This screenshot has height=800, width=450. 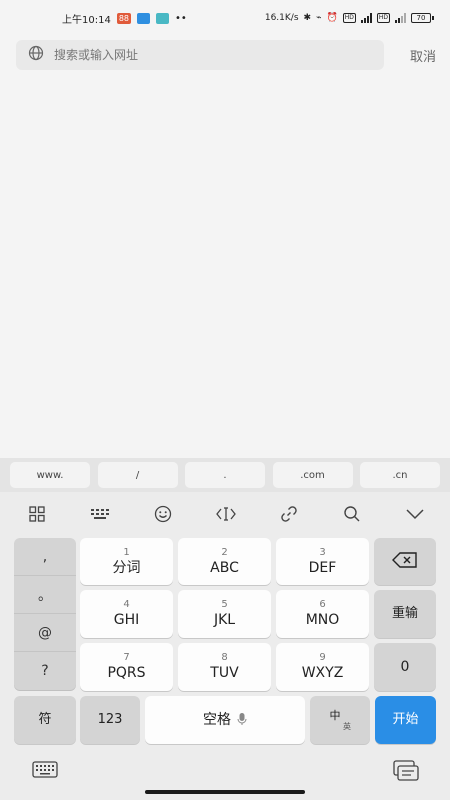 What do you see at coordinates (126, 561) in the screenshot?
I see `key-1-fenci: 1 分词` at bounding box center [126, 561].